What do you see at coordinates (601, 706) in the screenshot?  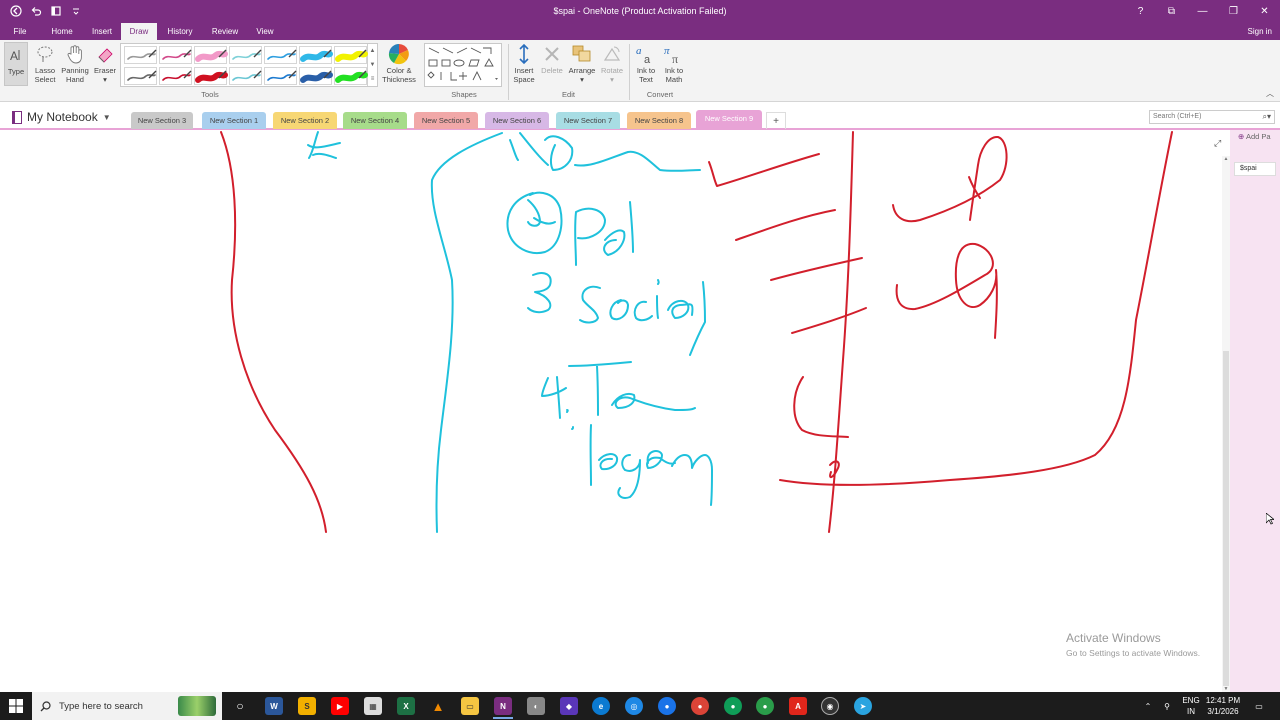 I see `edge-icon: e` at bounding box center [601, 706].